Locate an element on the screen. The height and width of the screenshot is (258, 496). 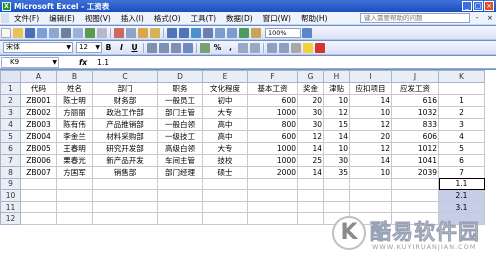
workbook-minimize-button: - is located at coordinates (477, 18).